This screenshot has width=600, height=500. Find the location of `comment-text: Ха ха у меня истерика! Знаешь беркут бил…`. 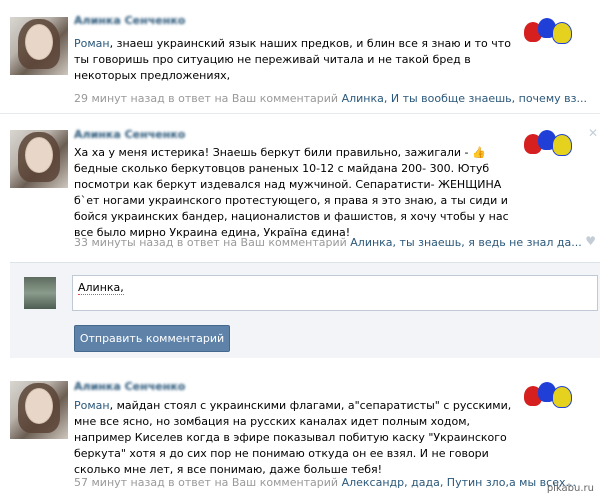

comment-text: Ха ха у меня истерика! Знаешь беркут бил… is located at coordinates (291, 192).